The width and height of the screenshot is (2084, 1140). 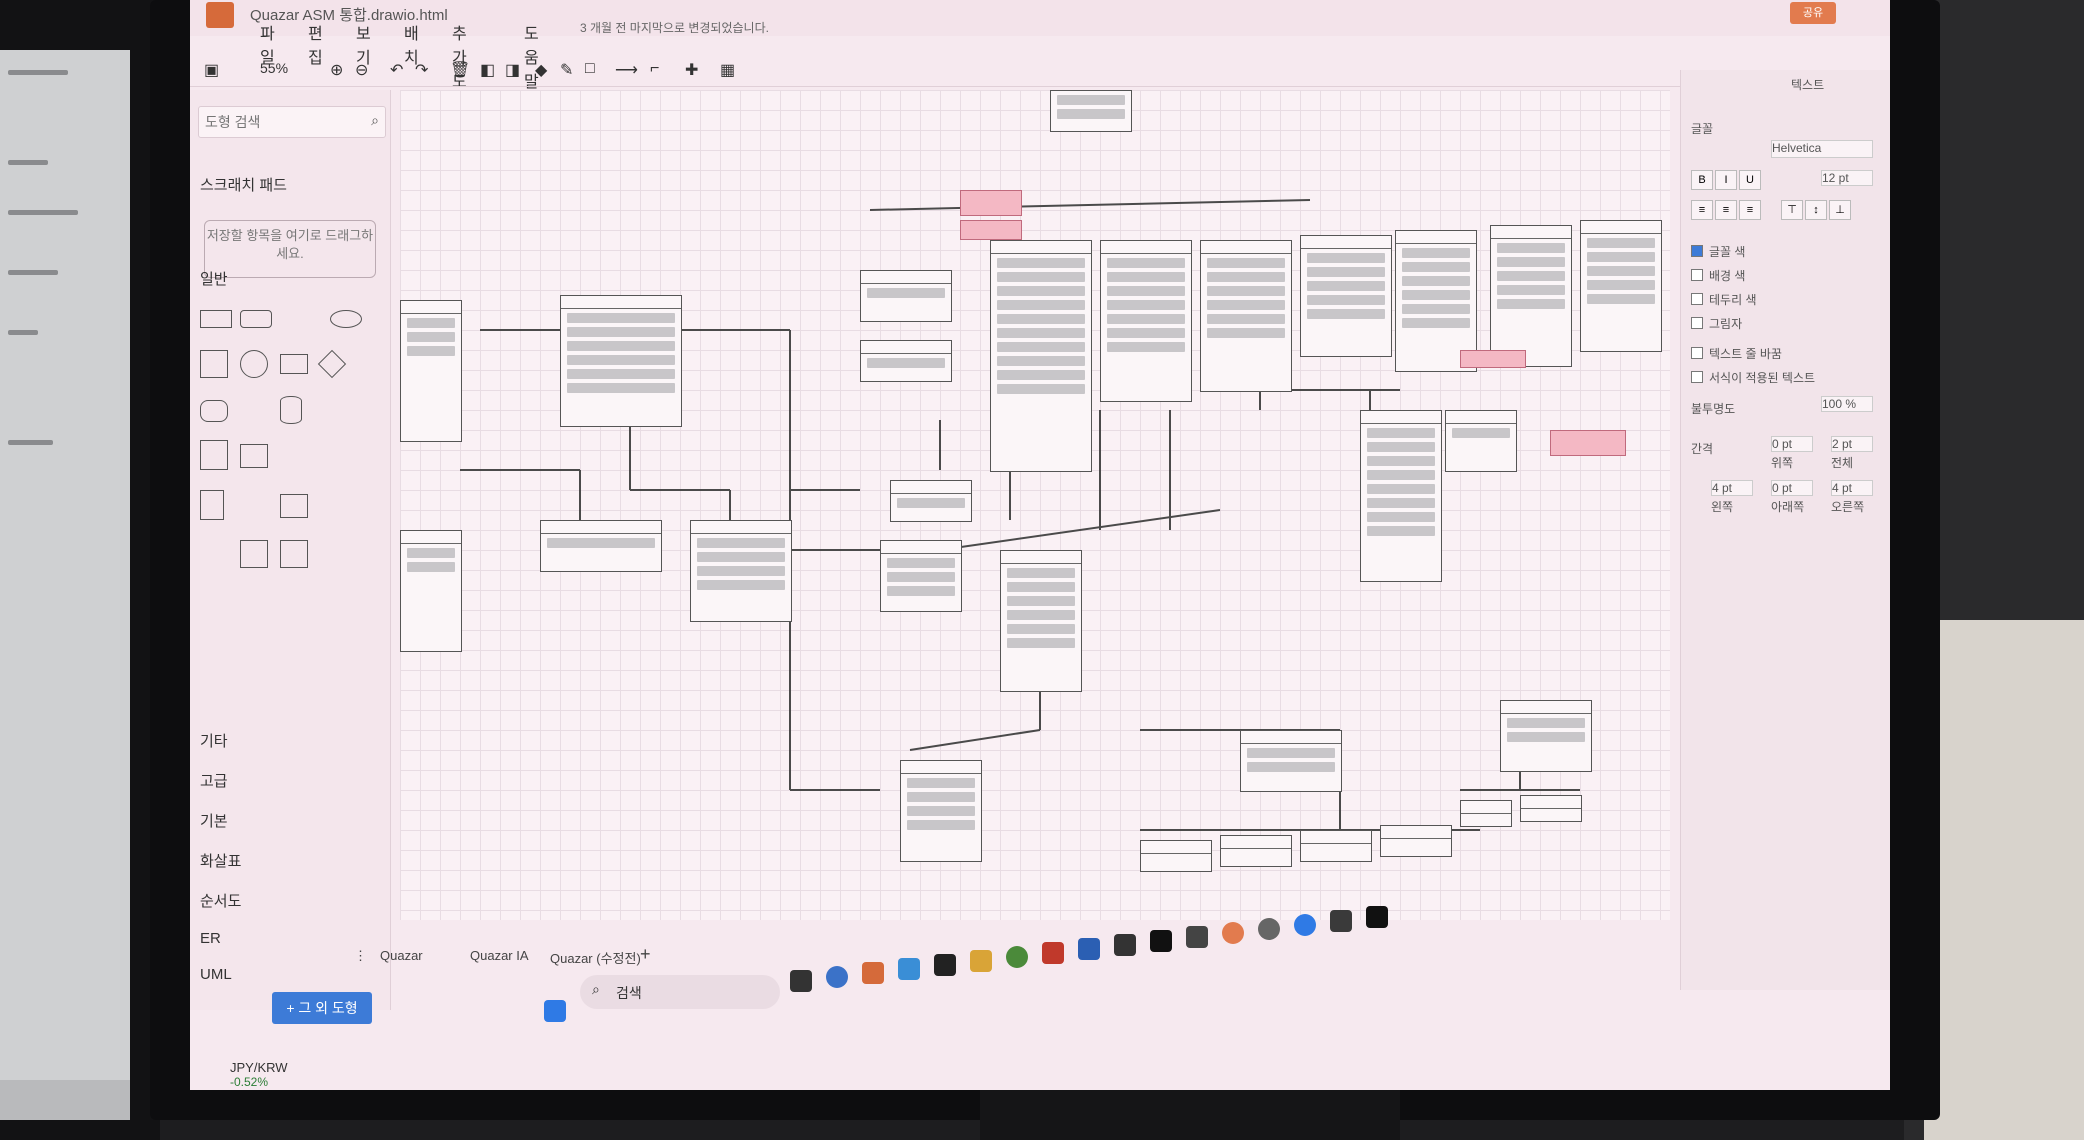 I want to click on tab-options-icon: ⋮, so click(x=360, y=956).